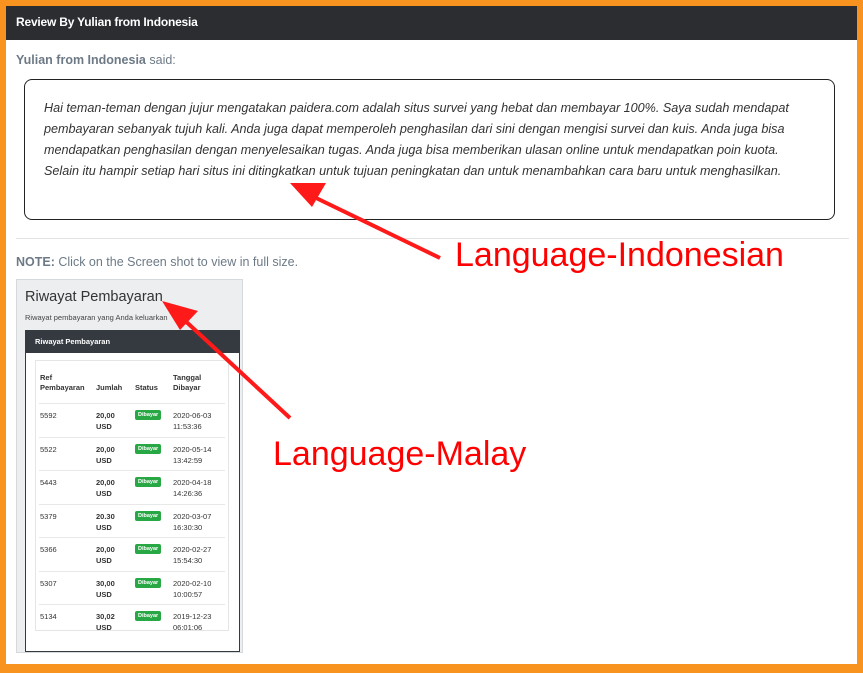  Describe the element at coordinates (619, 255) in the screenshot. I see `label-language-indonesian: Language-Indonesian` at that location.